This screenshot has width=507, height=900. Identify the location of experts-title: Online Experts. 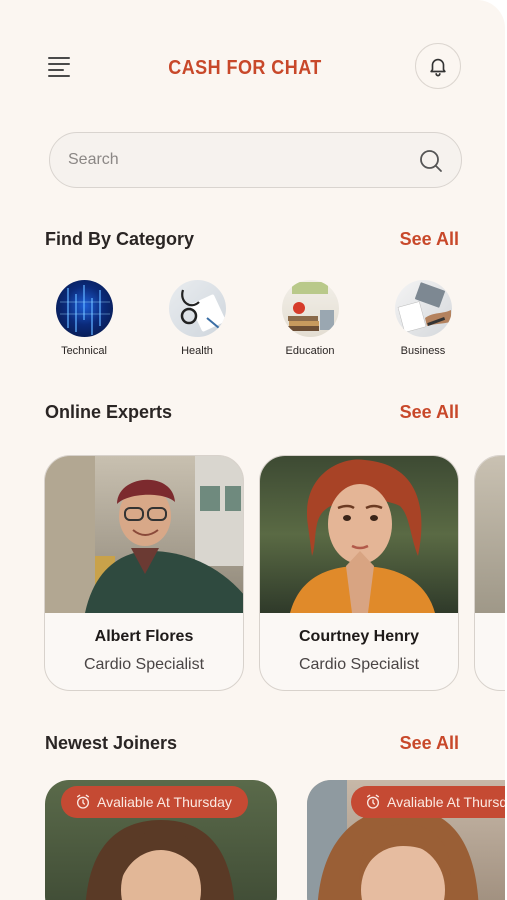
(109, 412).